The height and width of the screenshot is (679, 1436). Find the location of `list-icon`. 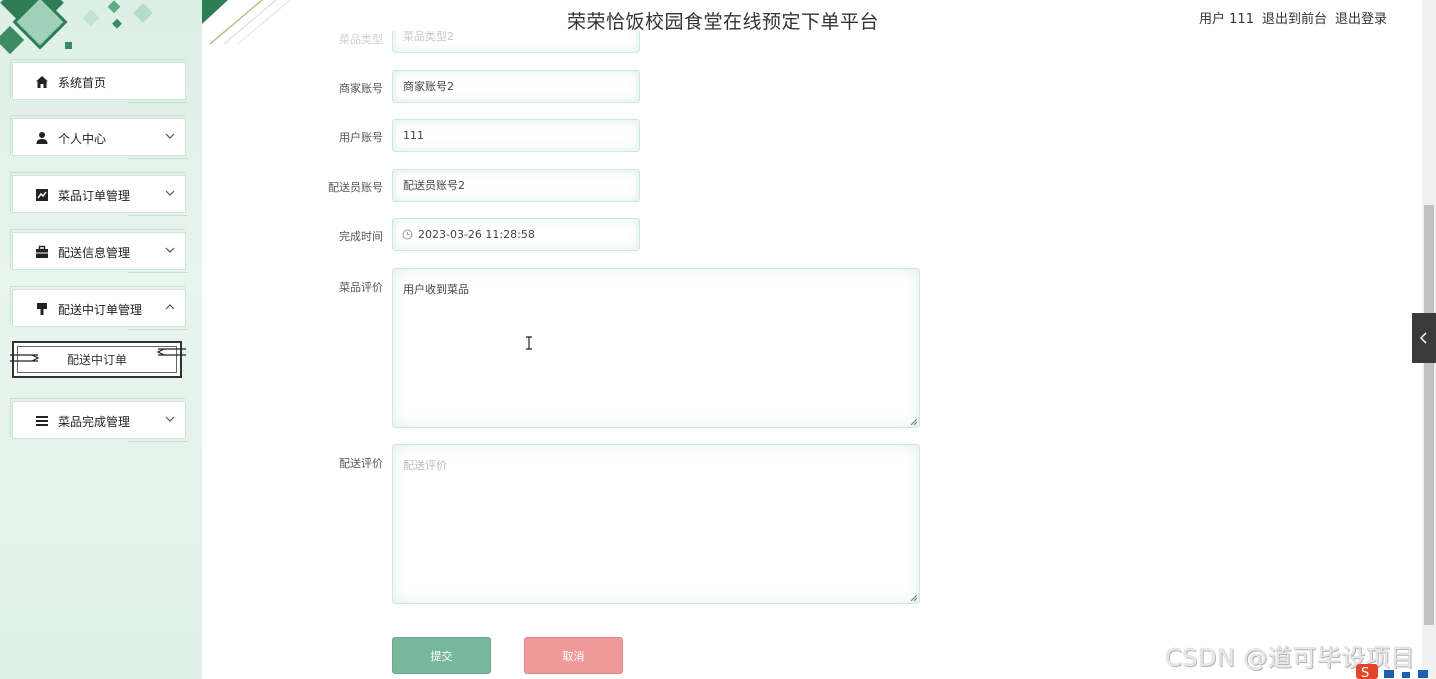

list-icon is located at coordinates (42, 421).